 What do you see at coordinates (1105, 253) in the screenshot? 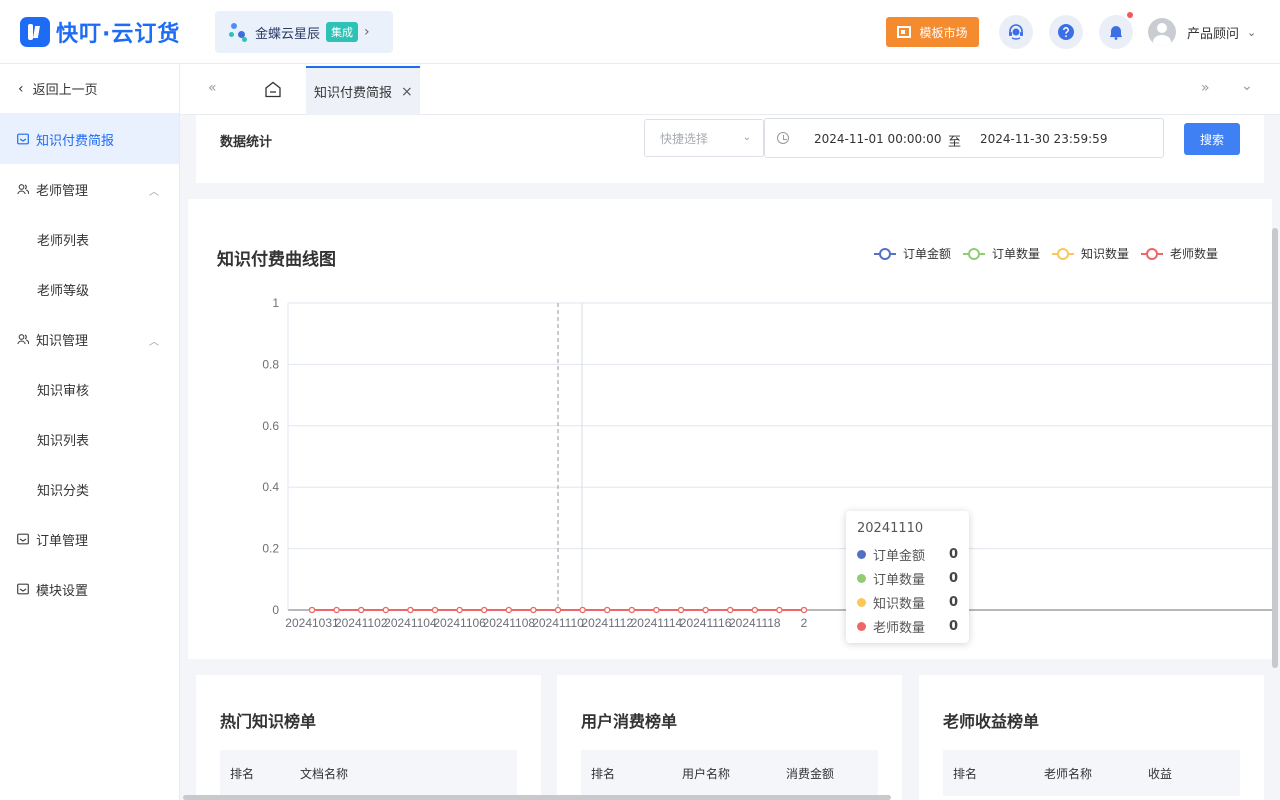
I see `legend-label: 知识数量` at bounding box center [1105, 253].